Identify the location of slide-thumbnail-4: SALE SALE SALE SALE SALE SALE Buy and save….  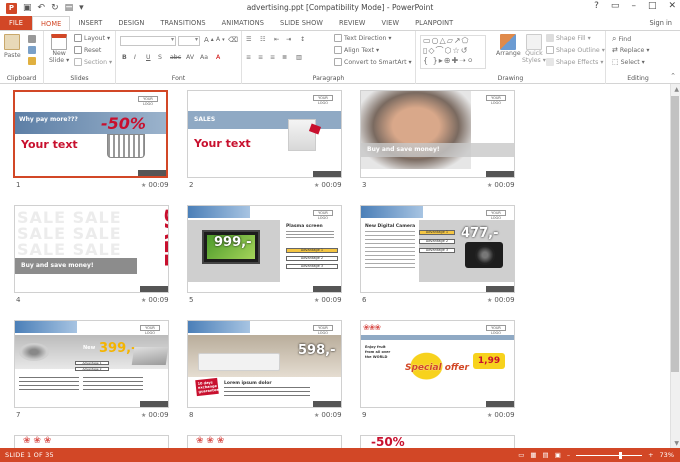
(91, 249).